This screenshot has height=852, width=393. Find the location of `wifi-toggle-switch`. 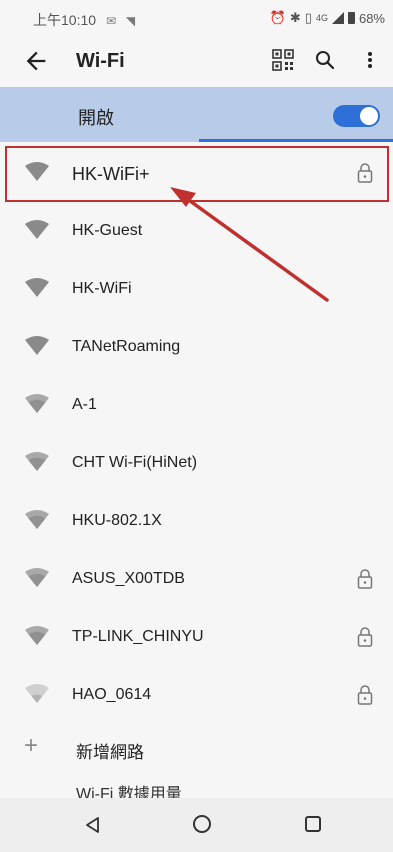

wifi-toggle-switch is located at coordinates (356, 116).